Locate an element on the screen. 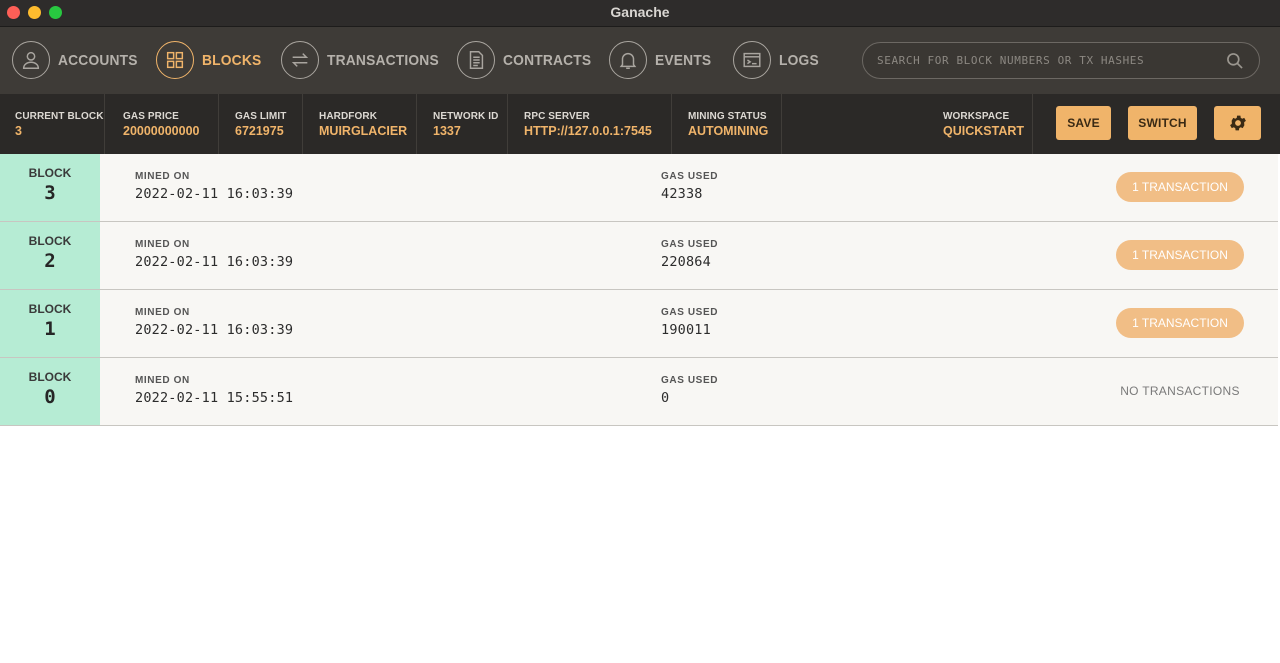 Image resolution: width=1280 pixels, height=663 pixels. gas-used-value: 42338 is located at coordinates (682, 194).